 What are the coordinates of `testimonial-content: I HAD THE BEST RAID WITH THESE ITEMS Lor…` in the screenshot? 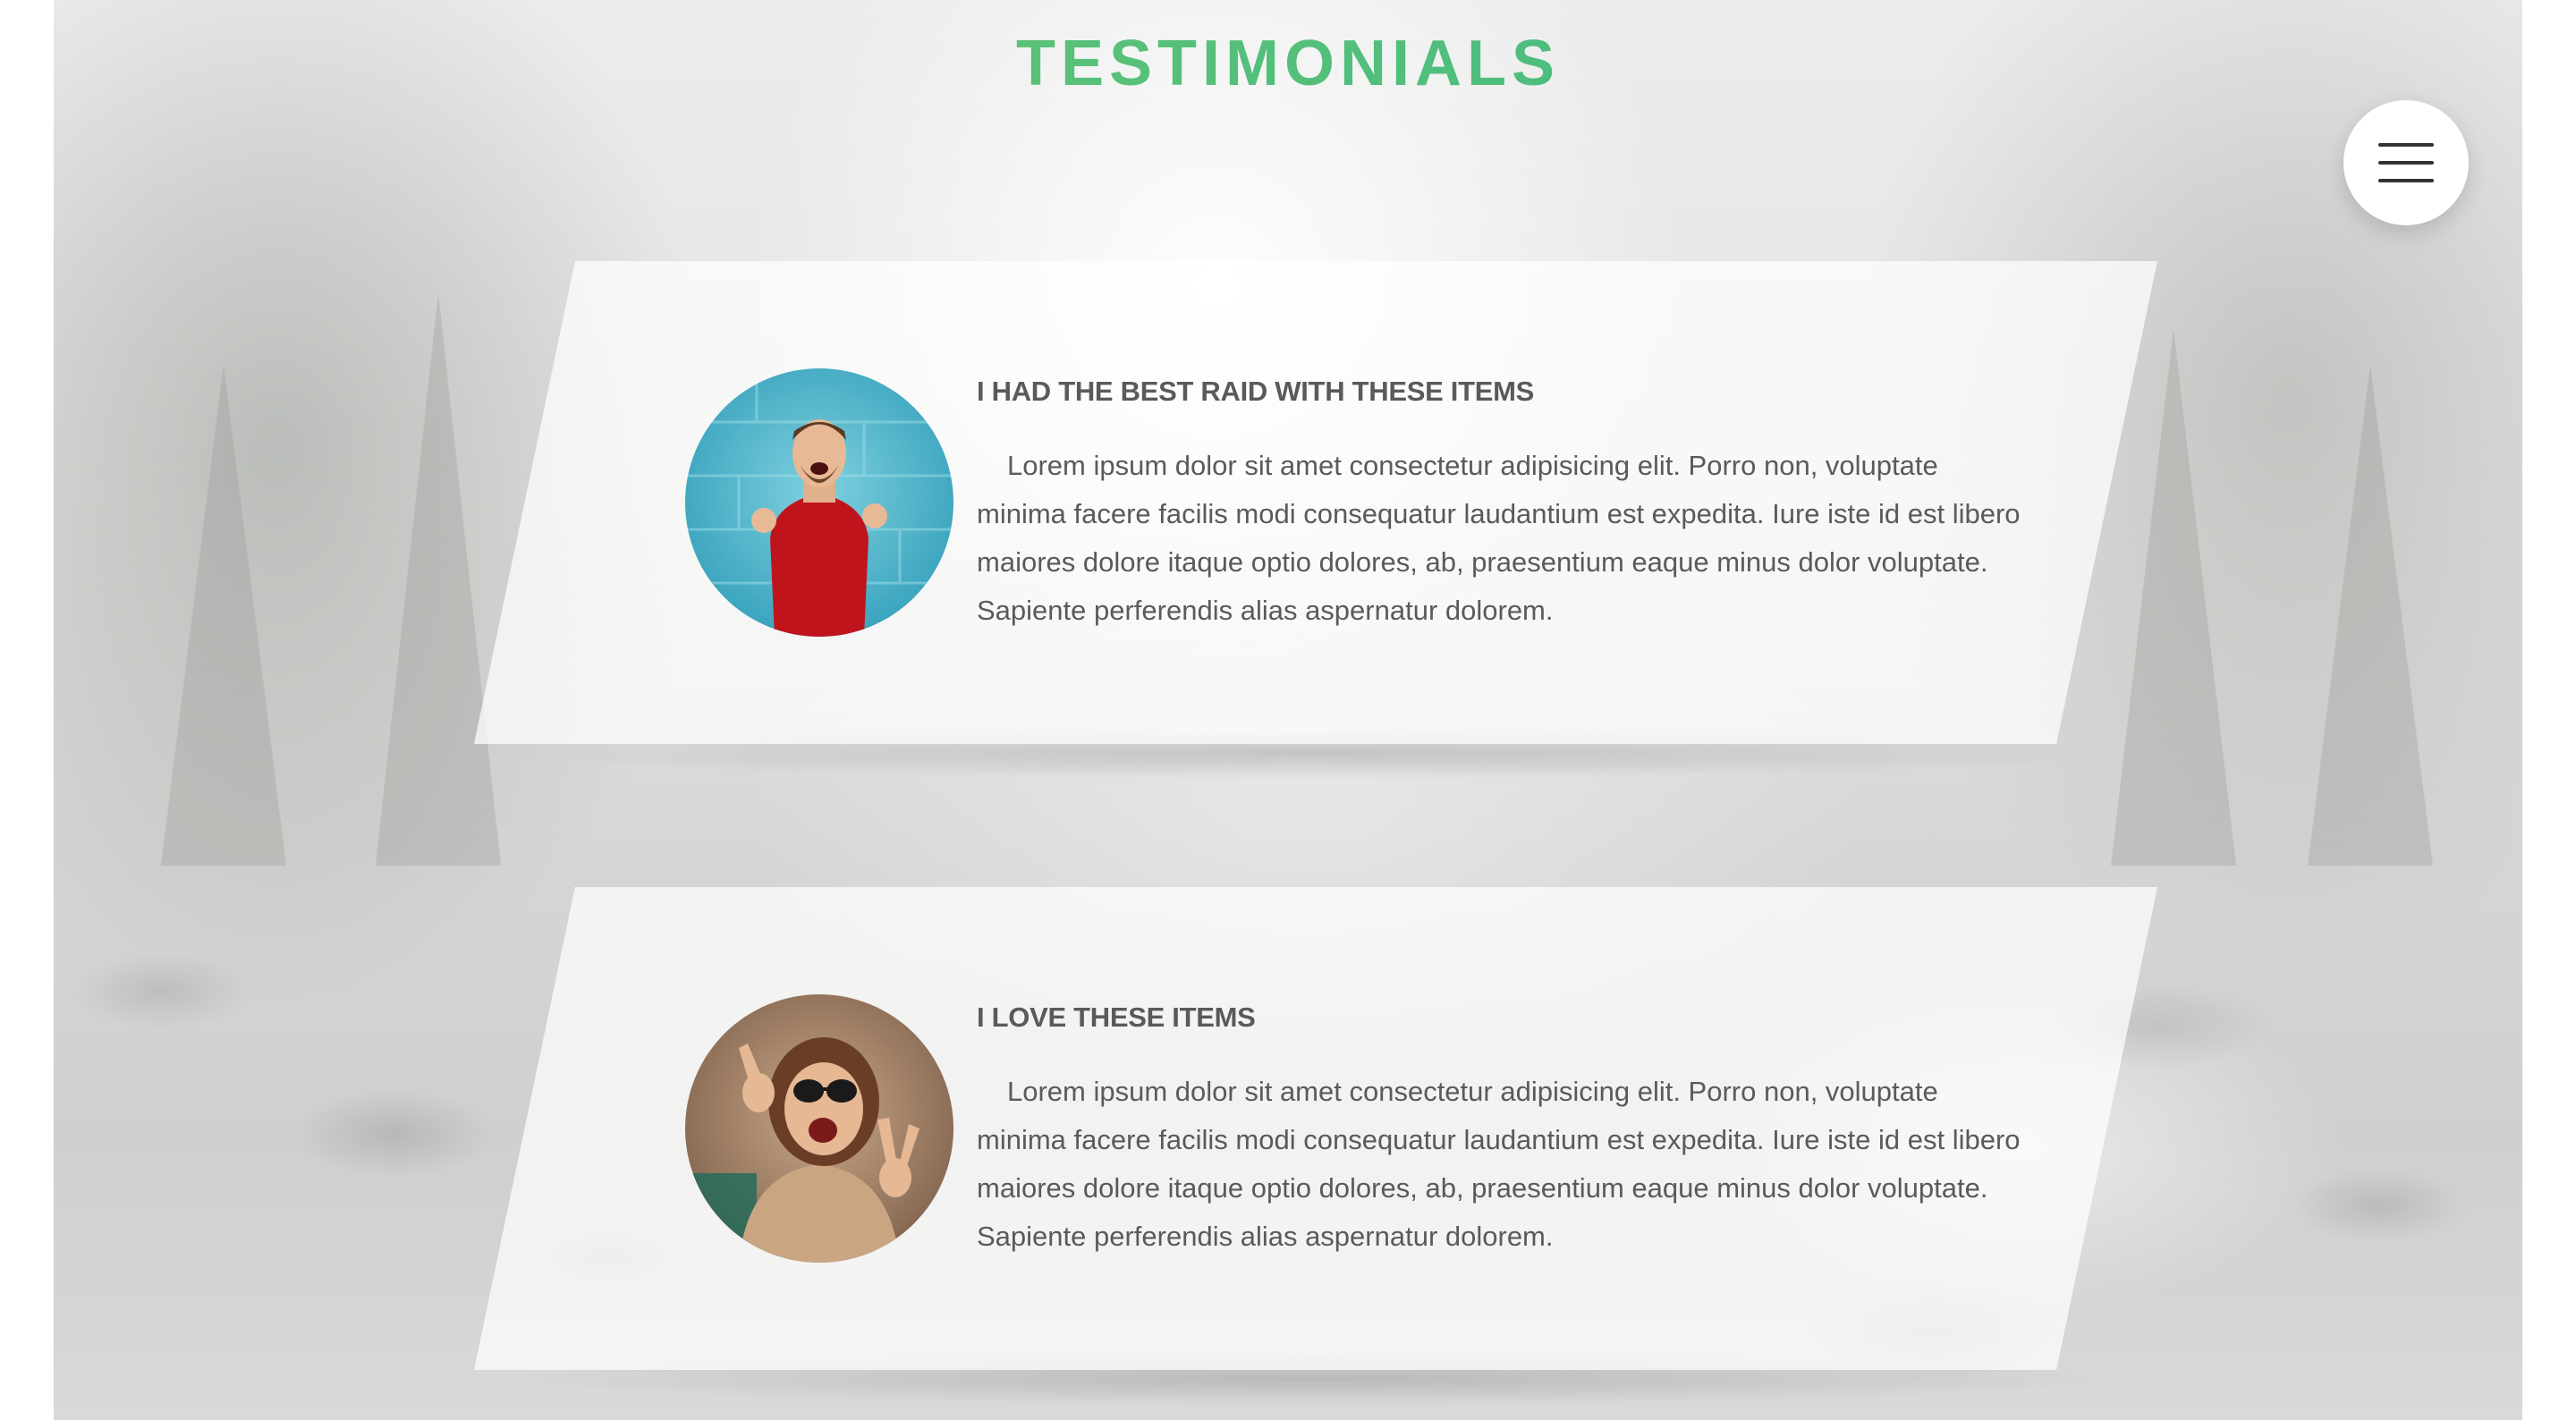 It's located at (1504, 506).